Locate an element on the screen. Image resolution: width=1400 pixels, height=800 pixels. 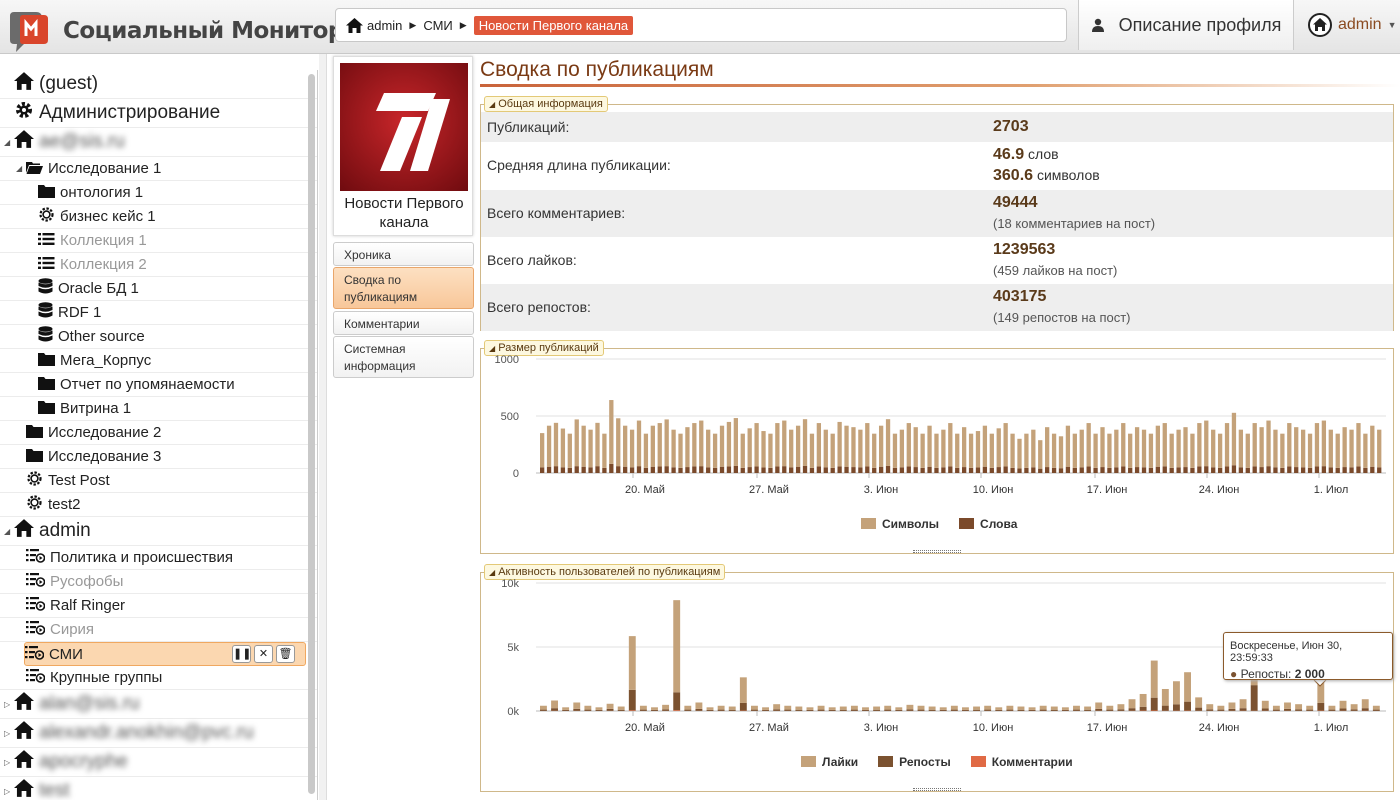
expand-arrow-icon: ◢ is located at coordinates (7, 531).